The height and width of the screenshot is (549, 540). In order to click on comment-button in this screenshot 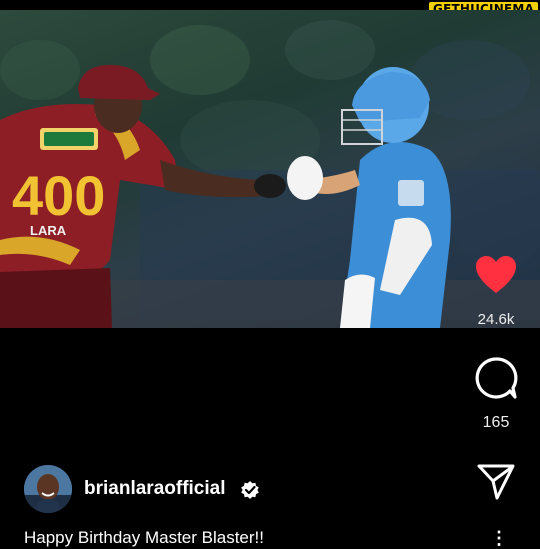, I will do `click(496, 378)`.